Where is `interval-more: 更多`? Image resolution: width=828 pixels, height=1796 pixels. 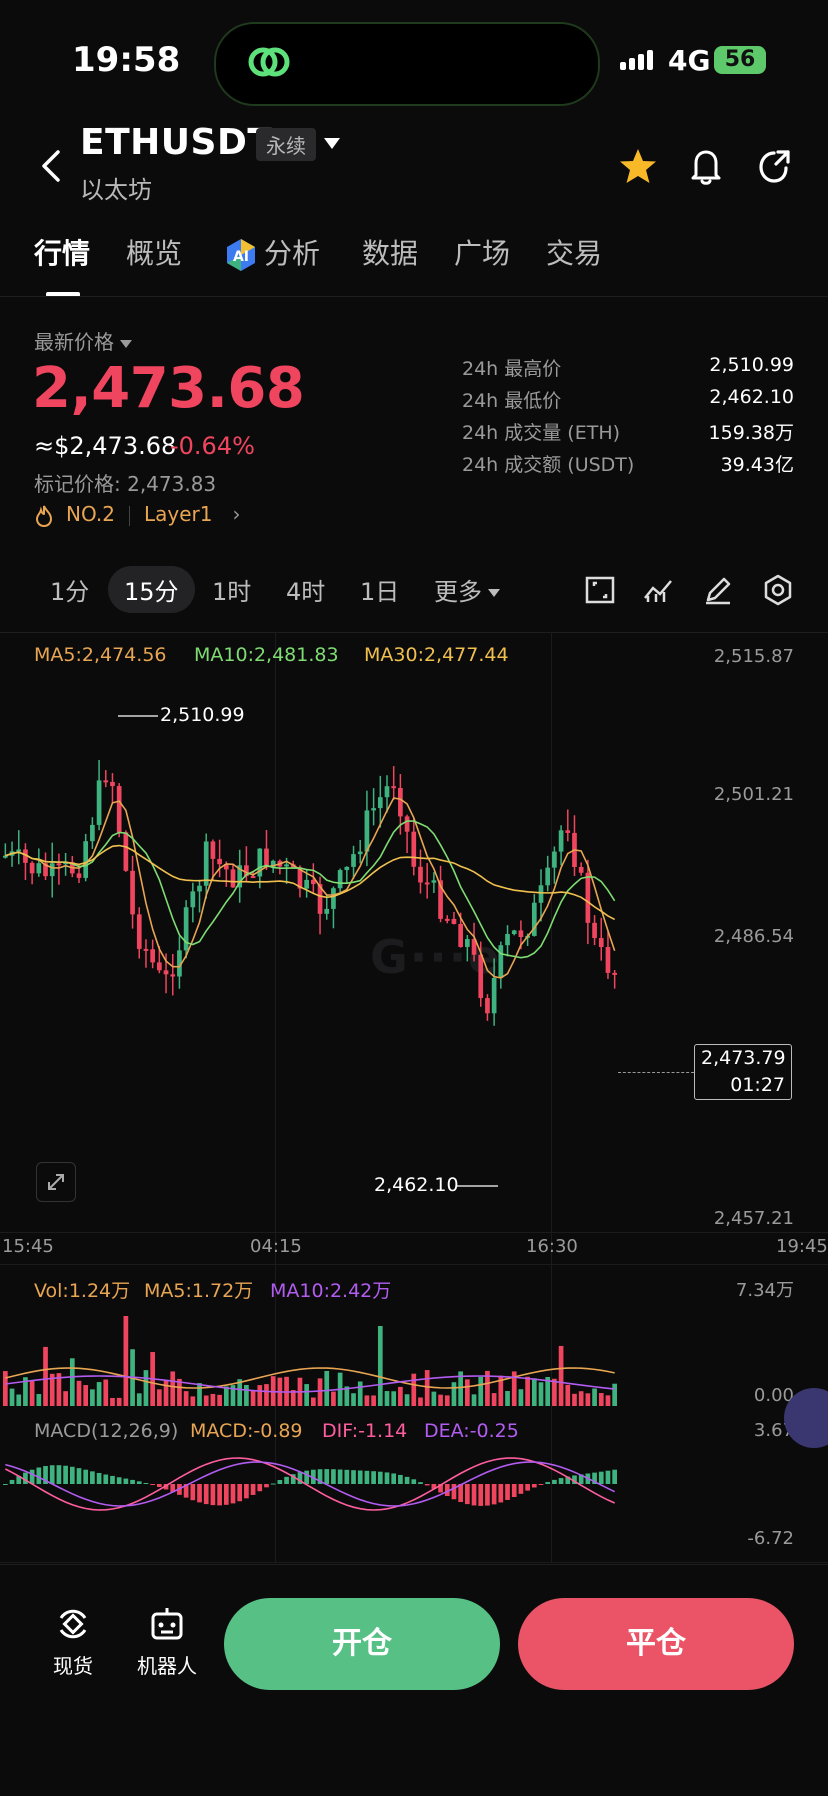
interval-more: 更多 is located at coordinates (467, 589).